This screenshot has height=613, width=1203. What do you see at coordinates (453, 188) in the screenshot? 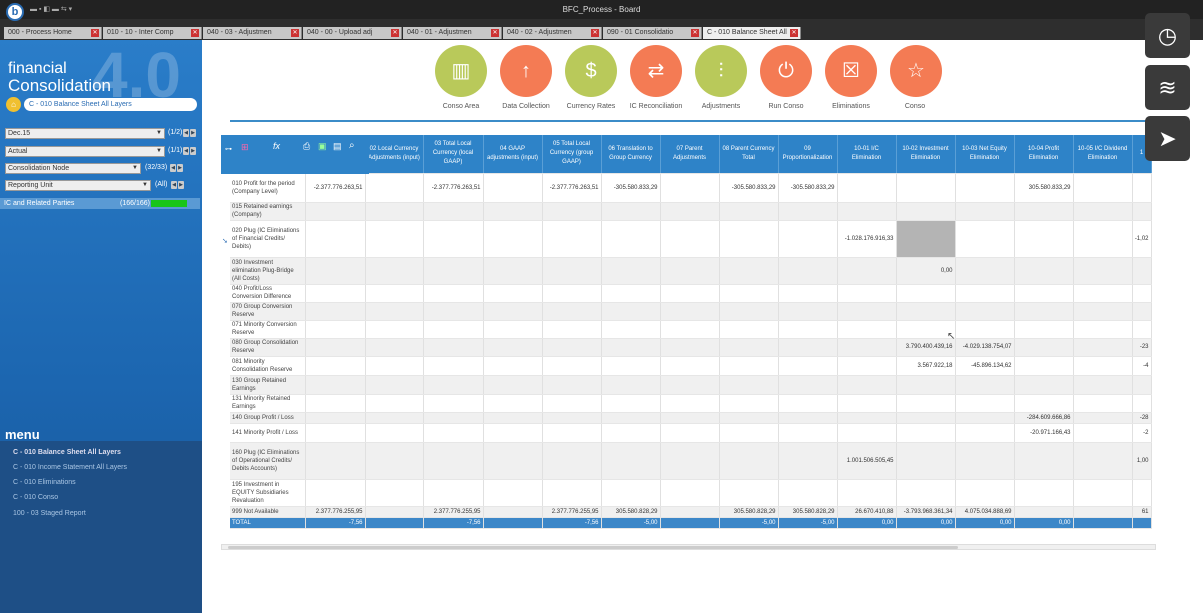
I see `grid-cell: -2.377.776.263,51` at bounding box center [453, 188].